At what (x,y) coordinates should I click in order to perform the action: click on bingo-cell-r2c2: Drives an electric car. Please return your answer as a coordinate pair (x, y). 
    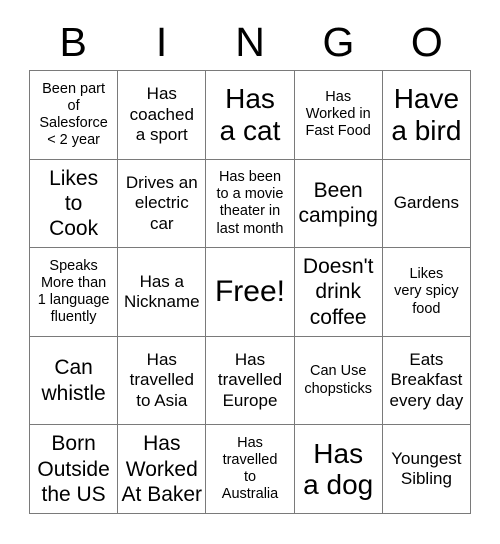
    Looking at the image, I should click on (162, 204).